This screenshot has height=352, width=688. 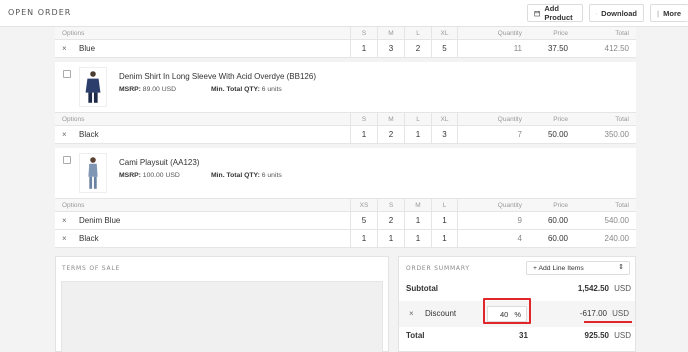 What do you see at coordinates (345, 205) in the screenshot?
I see `table-header: Options XS S M L Quantity Price Total` at bounding box center [345, 205].